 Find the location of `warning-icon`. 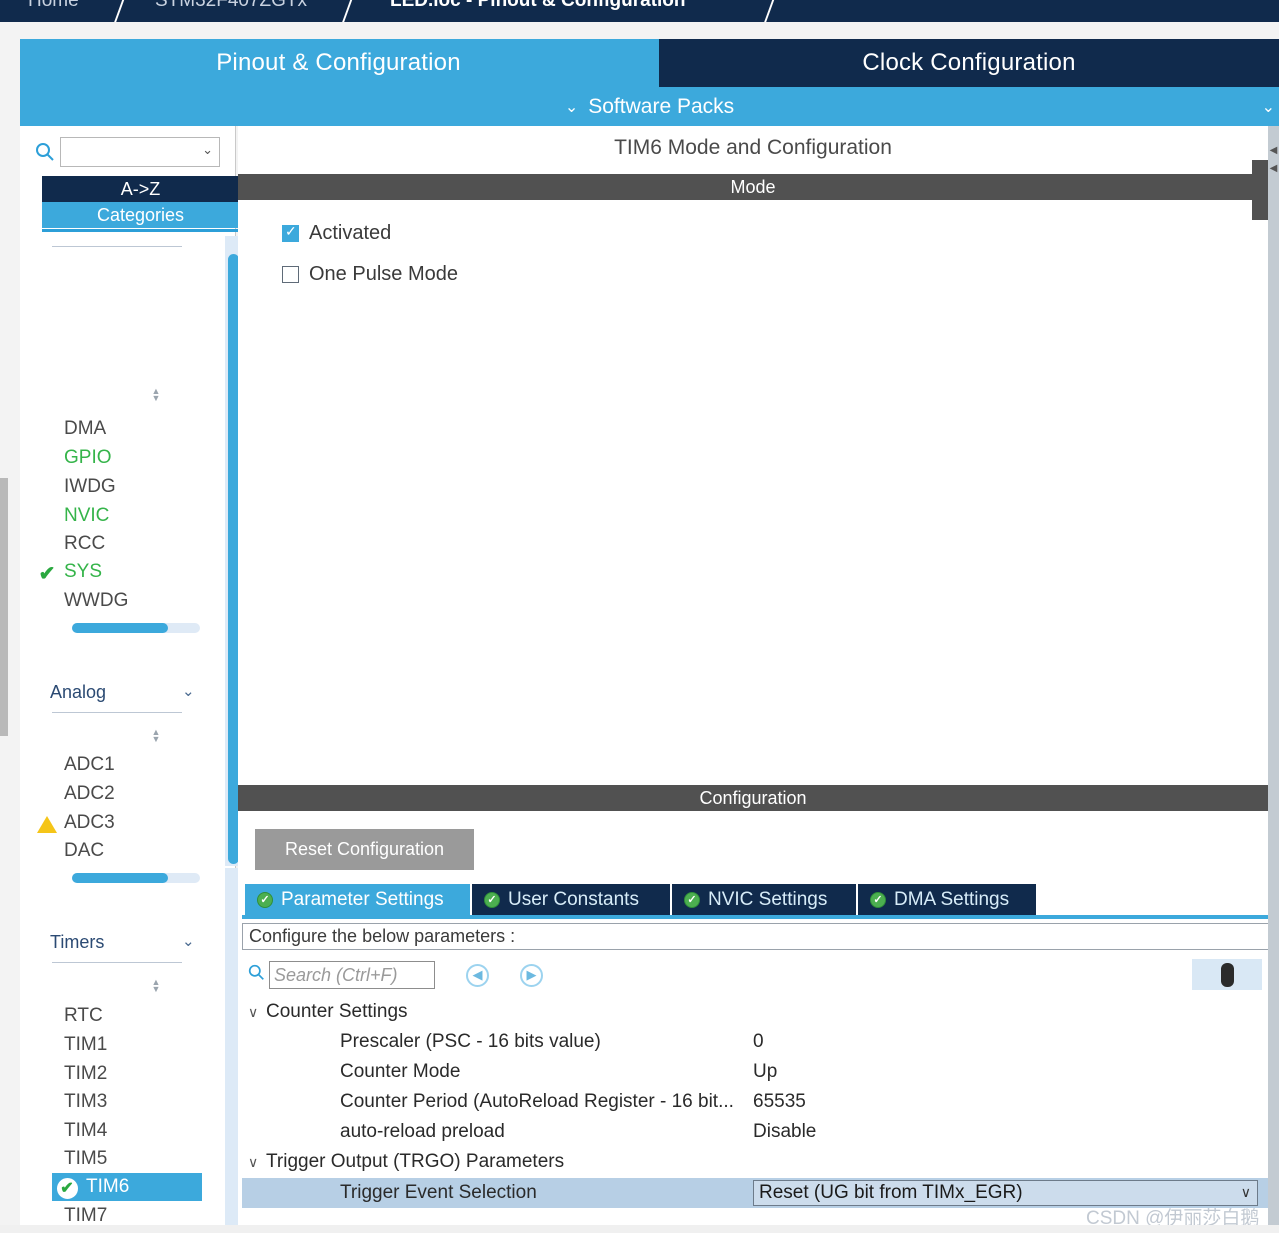

warning-icon is located at coordinates (47, 824).